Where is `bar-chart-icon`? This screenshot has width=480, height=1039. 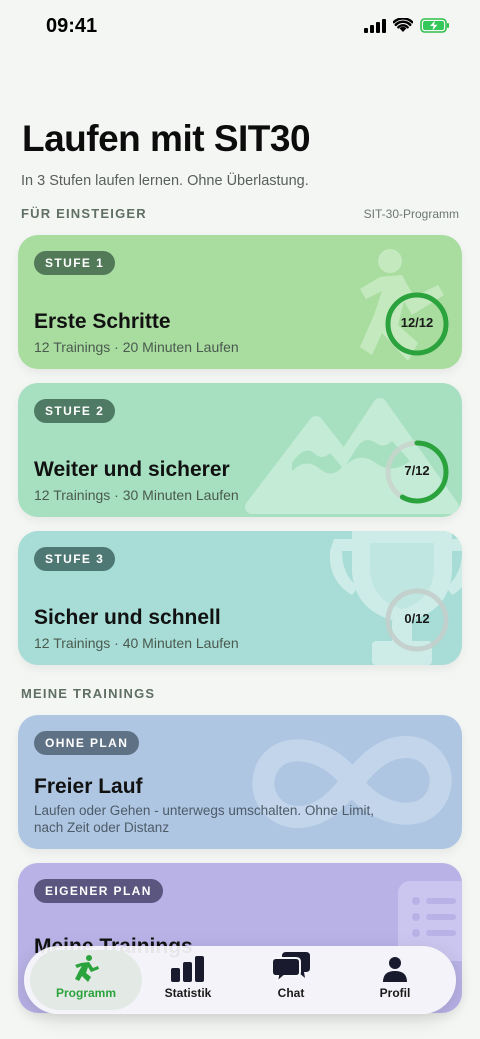
bar-chart-icon is located at coordinates (187, 969).